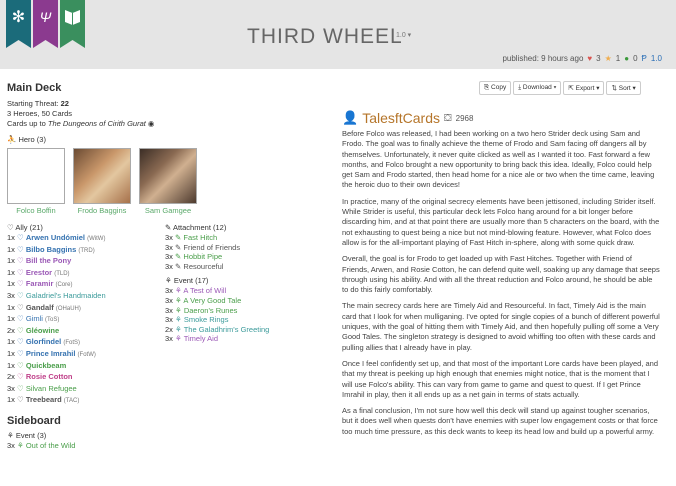  What do you see at coordinates (42, 330) in the screenshot?
I see `card-name: Gléowine` at bounding box center [42, 330].